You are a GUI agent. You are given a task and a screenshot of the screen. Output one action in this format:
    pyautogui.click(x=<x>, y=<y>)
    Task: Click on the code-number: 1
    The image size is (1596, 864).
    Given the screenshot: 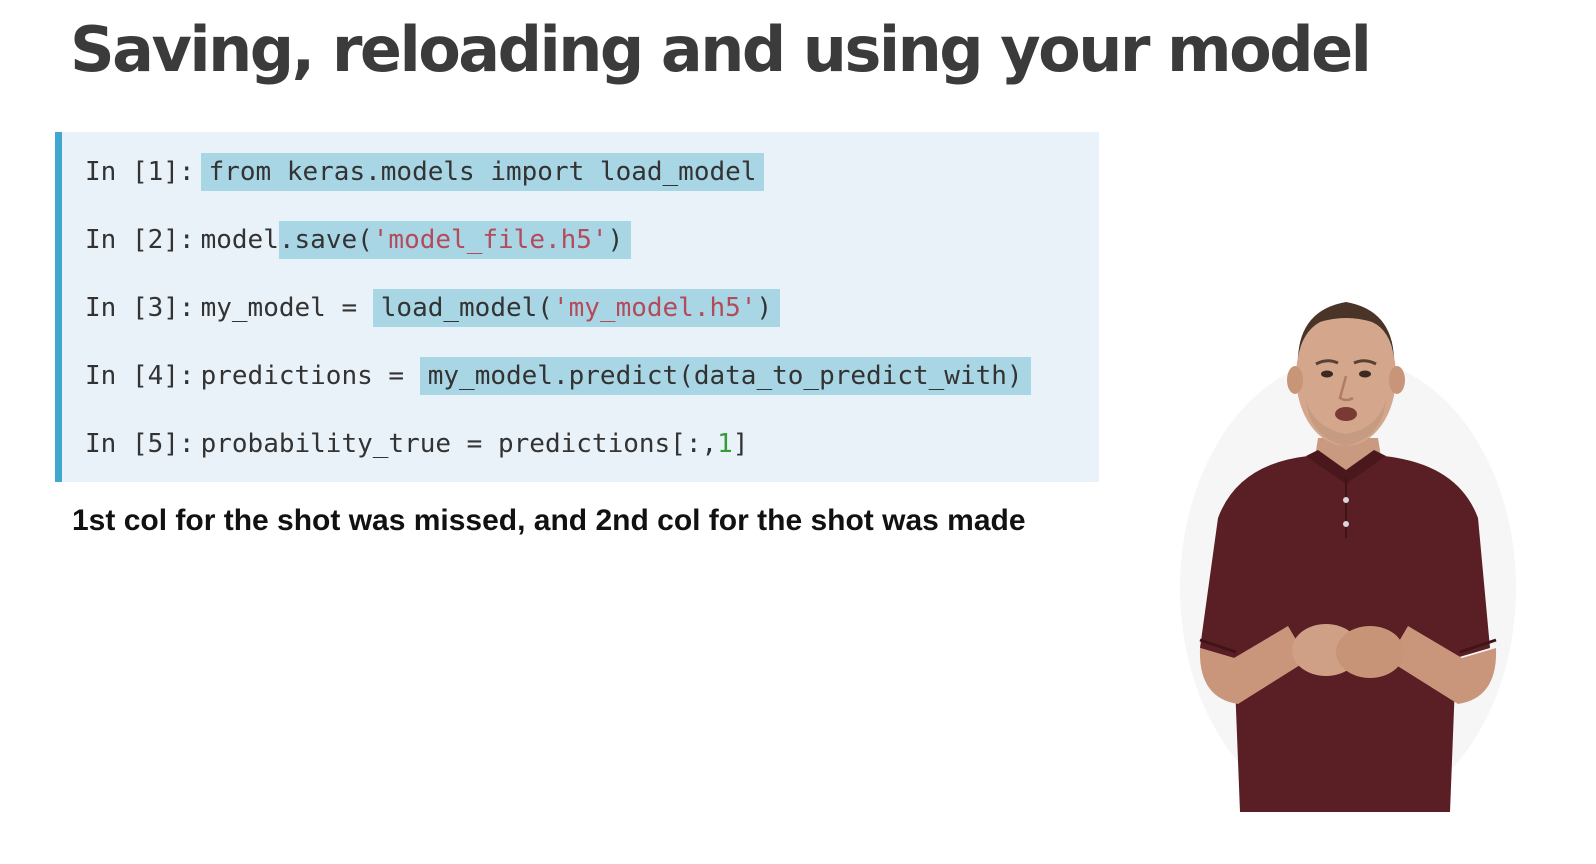 What is the action you would take?
    pyautogui.click(x=725, y=444)
    